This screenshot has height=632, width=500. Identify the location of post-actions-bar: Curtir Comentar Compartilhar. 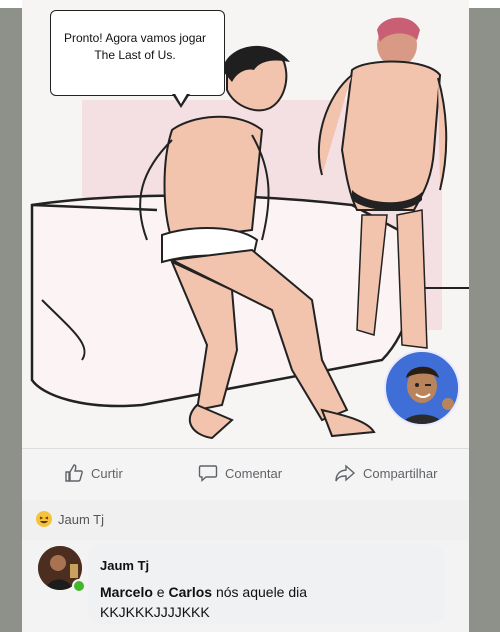
(245, 474).